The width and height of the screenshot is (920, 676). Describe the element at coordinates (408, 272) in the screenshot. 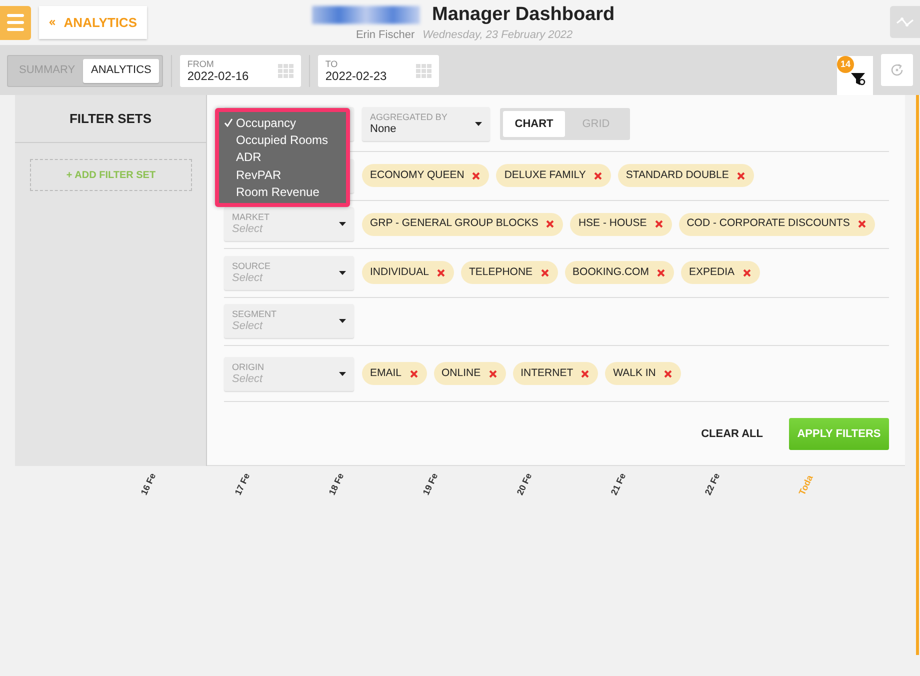

I see `filter-tag: INDIVIDUAL` at that location.